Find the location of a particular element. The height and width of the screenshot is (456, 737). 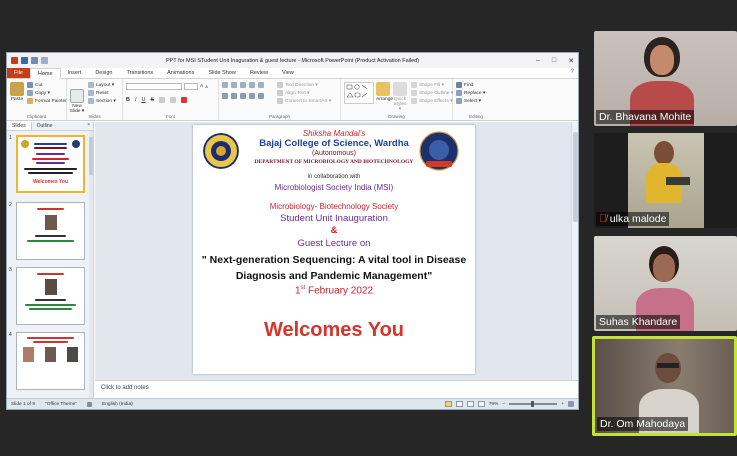

shape-effects-button: Shape Effects ▾ is located at coordinates (432, 101).